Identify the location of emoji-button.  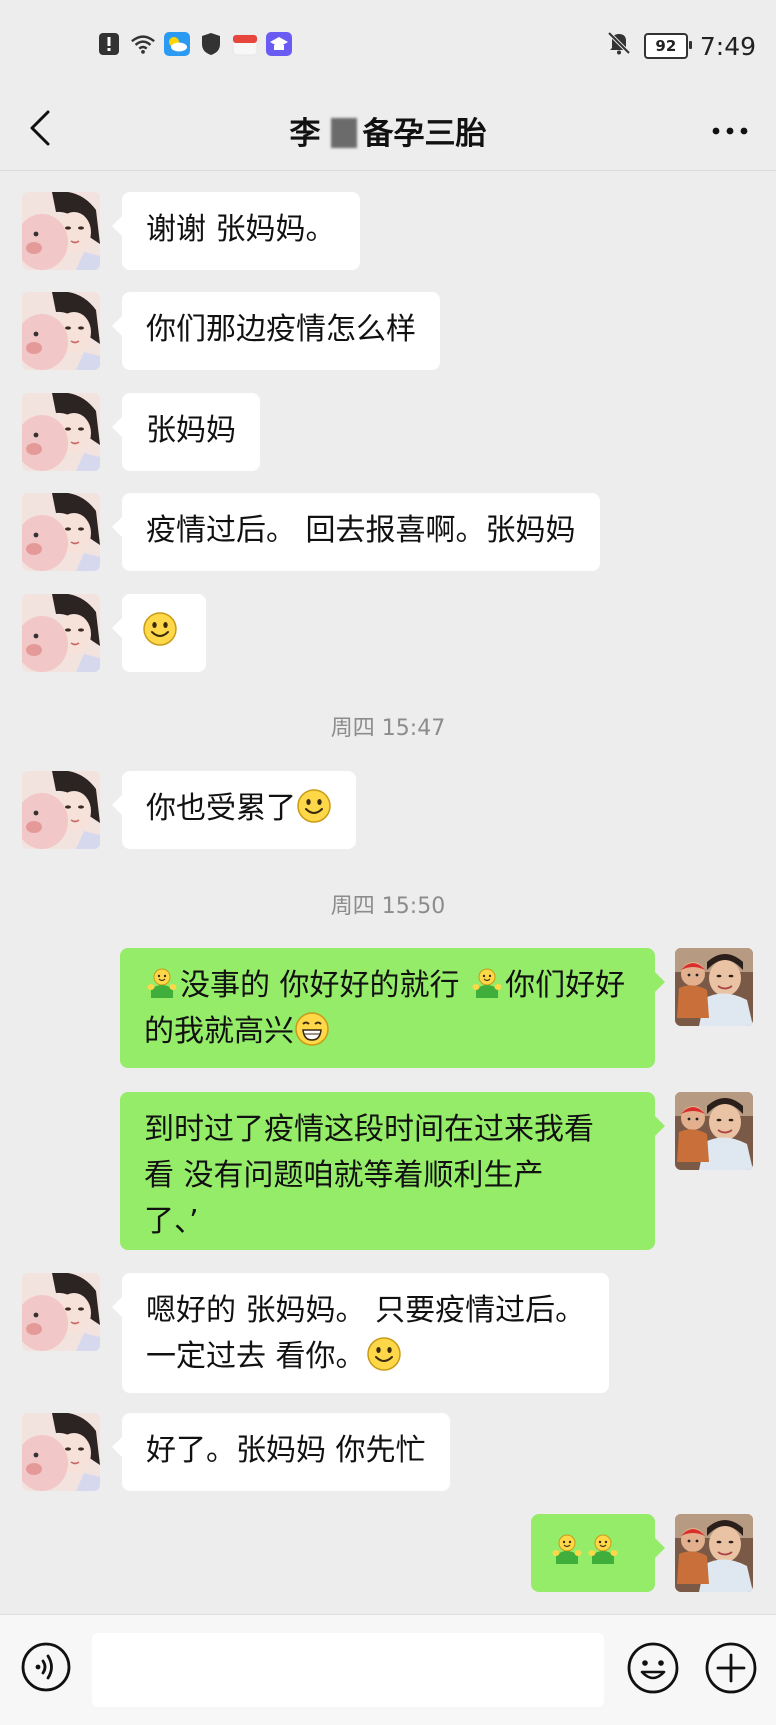
(653, 1668).